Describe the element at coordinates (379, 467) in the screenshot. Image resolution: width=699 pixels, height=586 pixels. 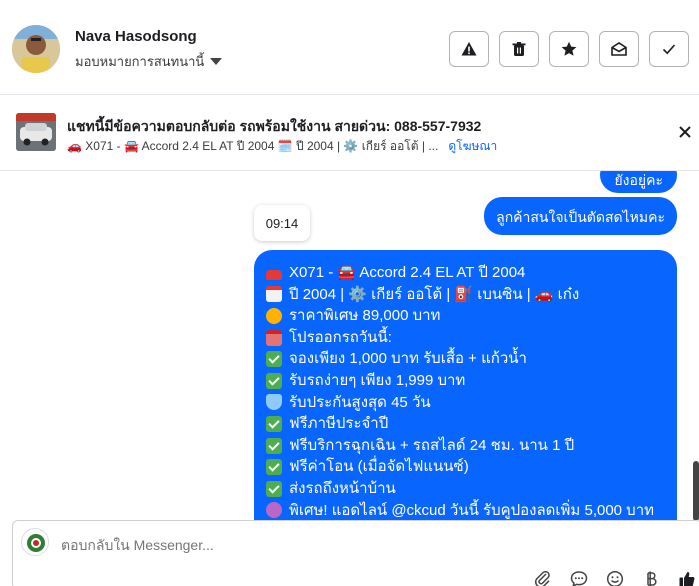
I see `offer-line-text: ฟรีค่าโอน (เมื่อจัดไฟแนนซ์)` at that location.